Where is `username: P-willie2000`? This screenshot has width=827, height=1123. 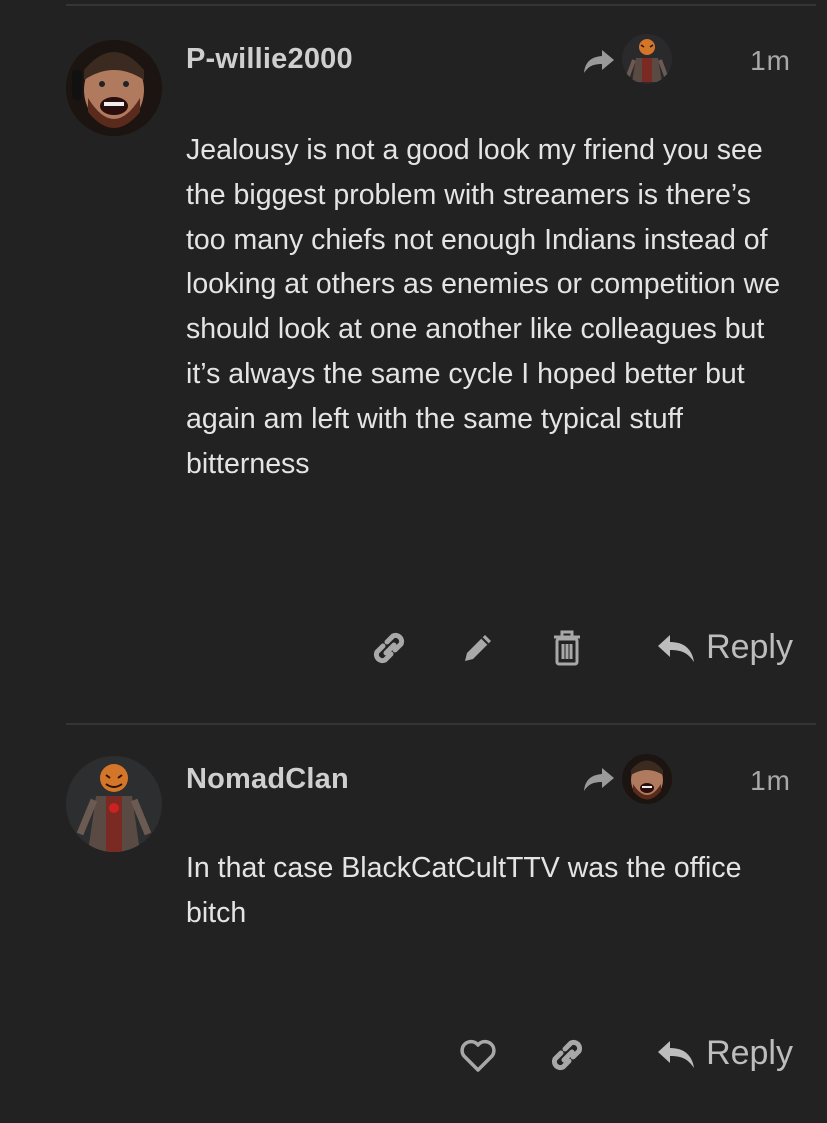 username: P-willie2000 is located at coordinates (269, 59).